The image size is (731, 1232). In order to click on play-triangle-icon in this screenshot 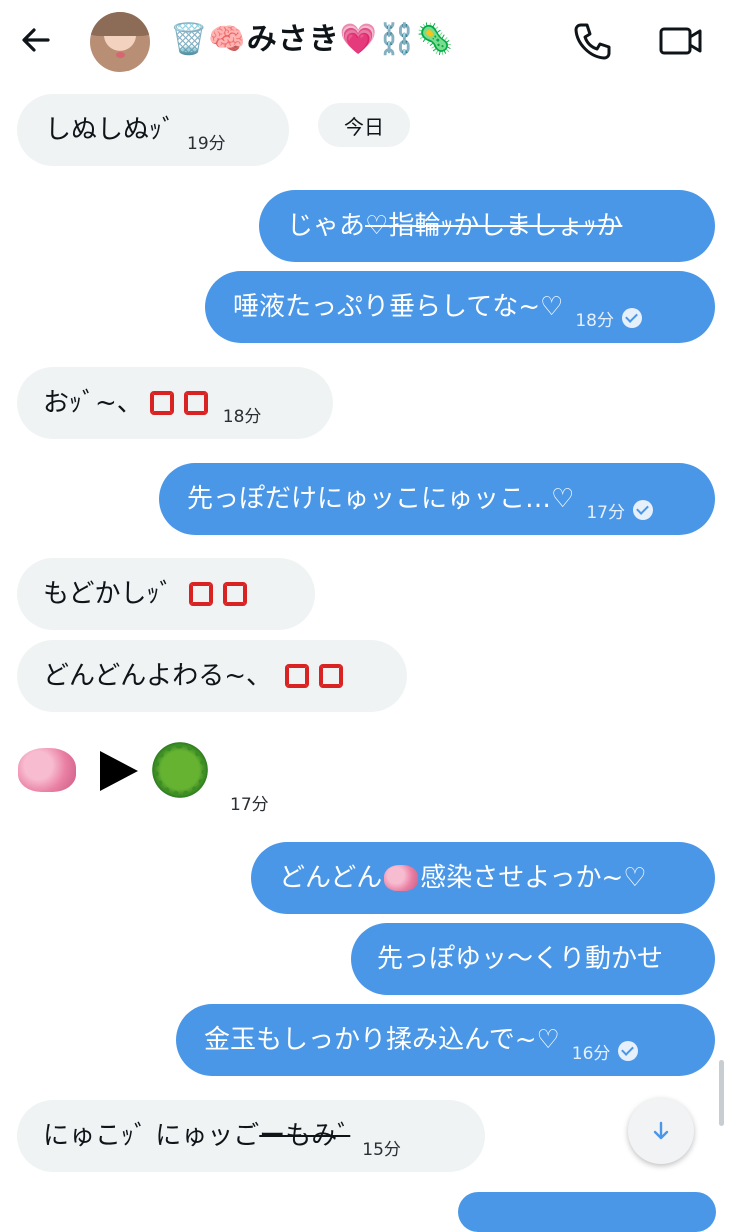, I will do `click(119, 771)`.